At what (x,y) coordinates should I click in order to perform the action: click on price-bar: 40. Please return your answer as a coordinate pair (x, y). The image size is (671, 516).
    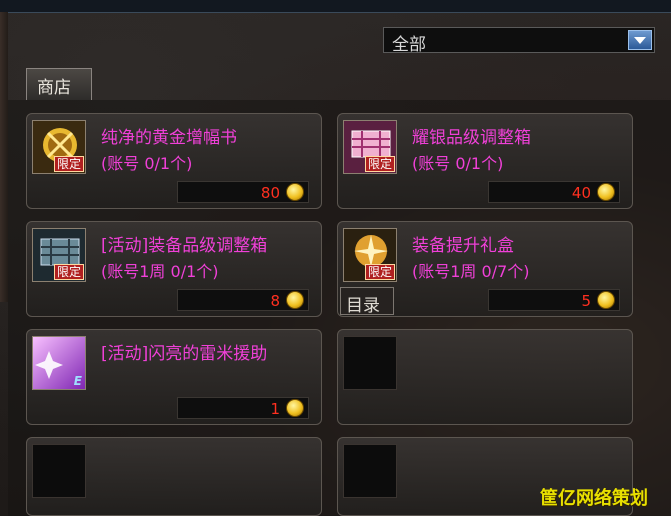
    Looking at the image, I should click on (554, 192).